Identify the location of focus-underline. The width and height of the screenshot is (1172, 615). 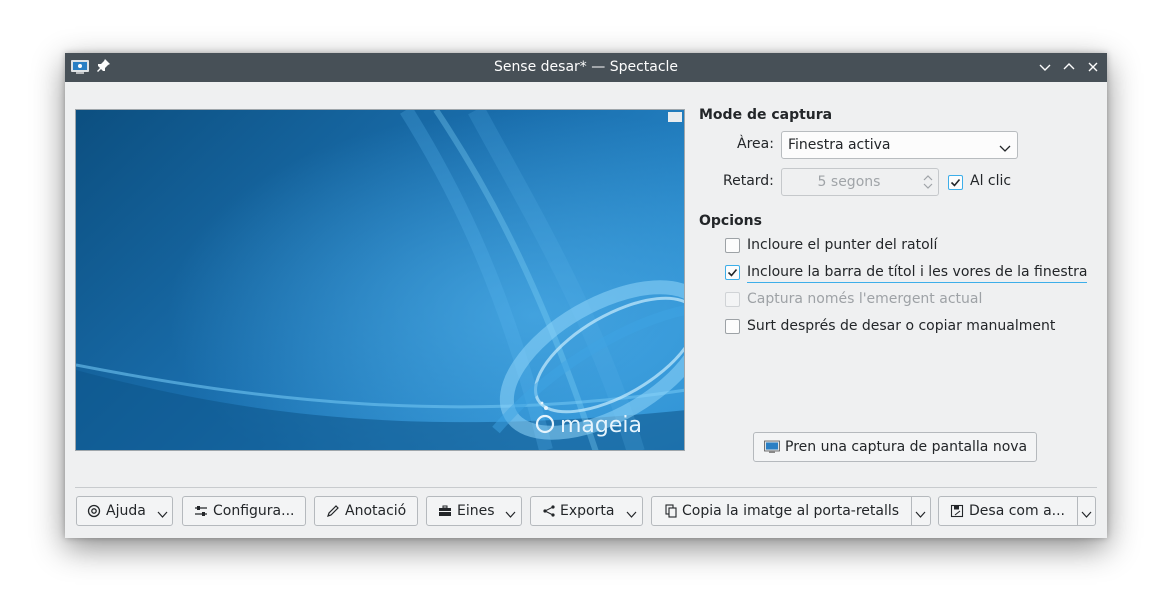
(917, 282).